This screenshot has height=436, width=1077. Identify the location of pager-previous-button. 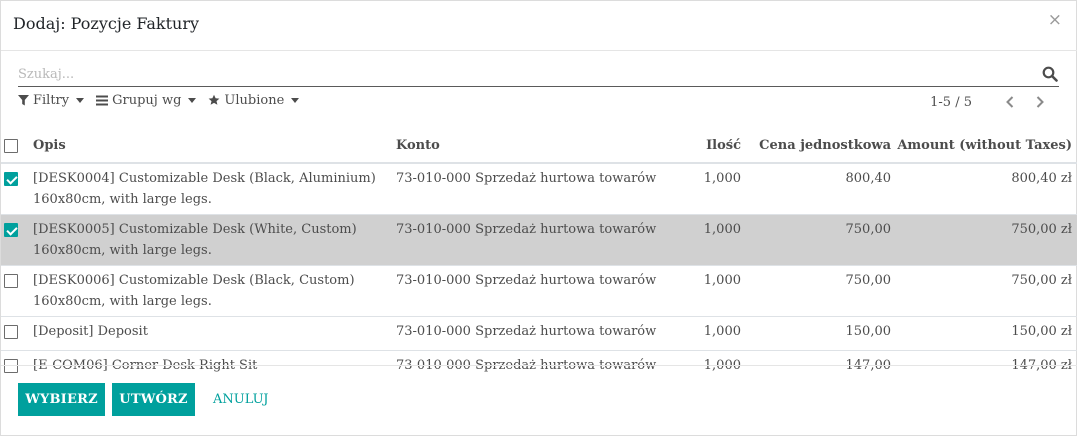
(1010, 102).